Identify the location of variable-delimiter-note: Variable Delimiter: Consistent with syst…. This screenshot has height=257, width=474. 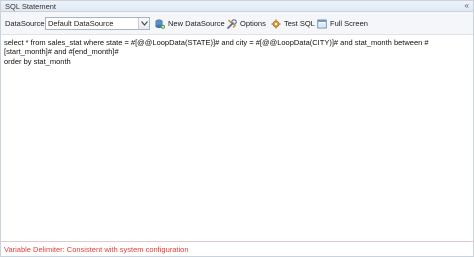
(96, 249).